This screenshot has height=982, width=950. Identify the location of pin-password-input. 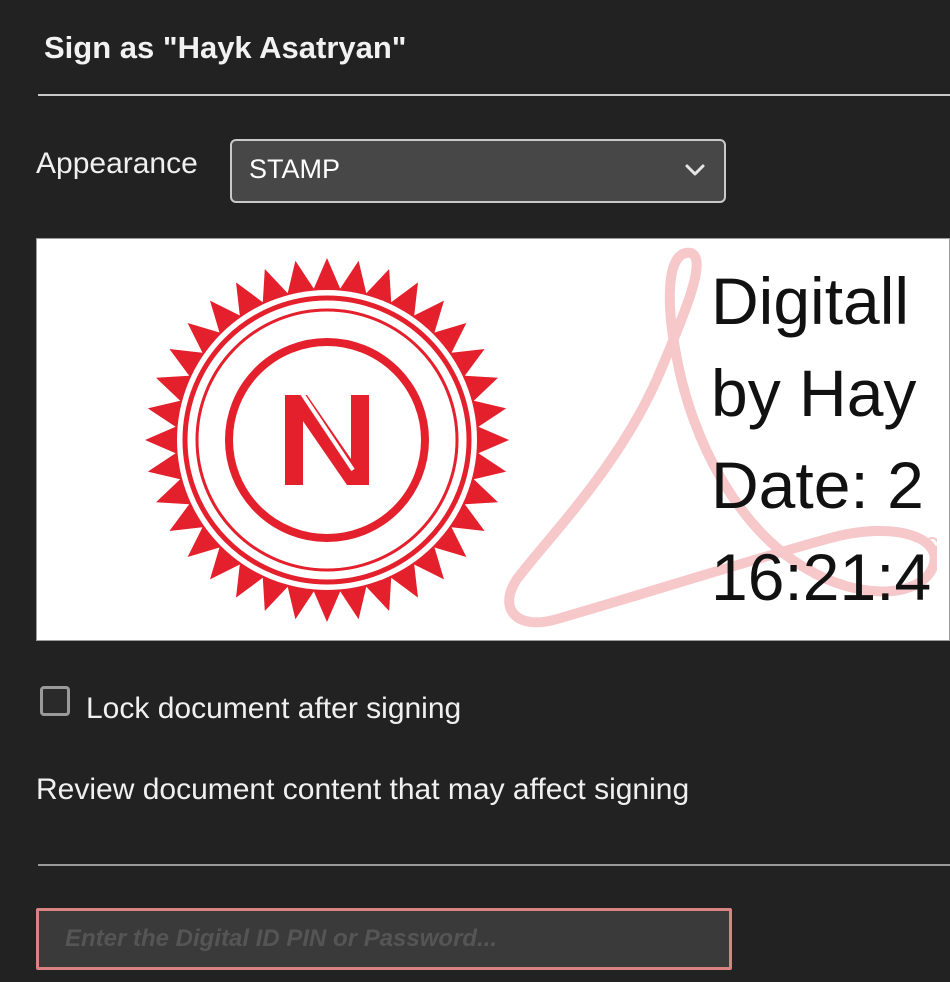
(384, 939).